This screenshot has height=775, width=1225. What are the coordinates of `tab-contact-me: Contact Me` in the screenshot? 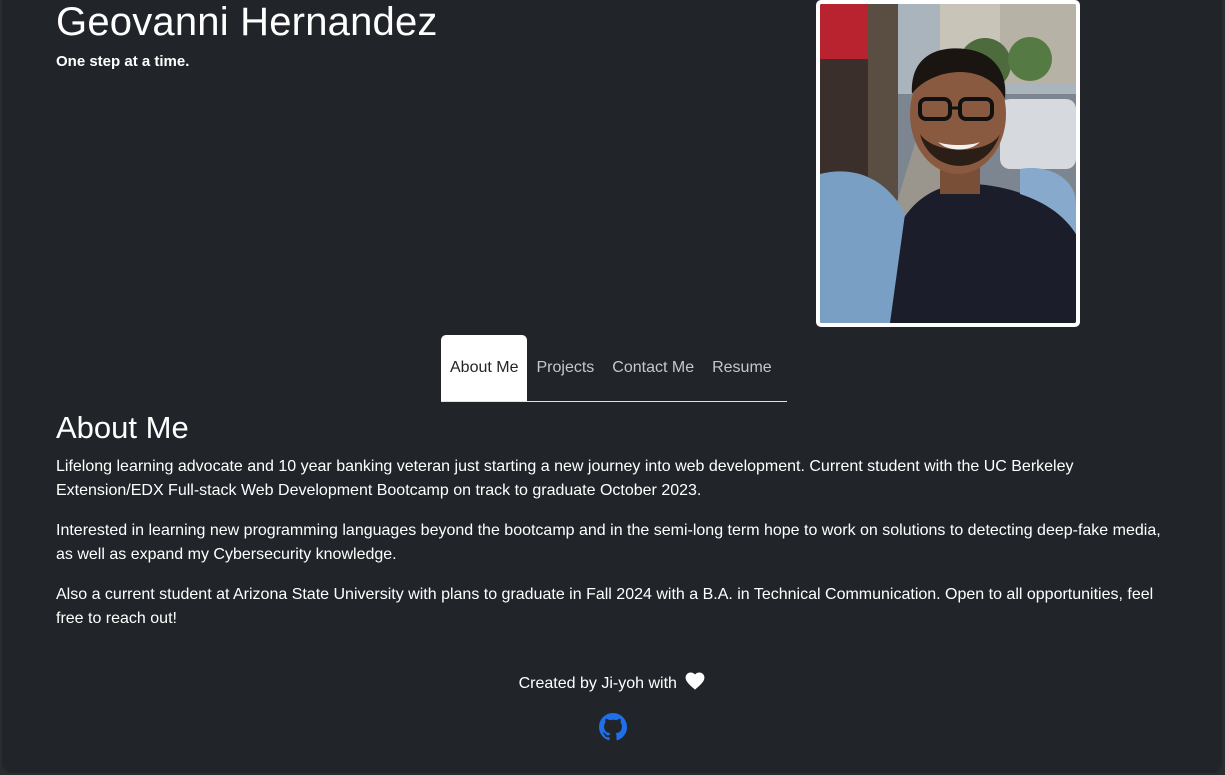 It's located at (653, 368).